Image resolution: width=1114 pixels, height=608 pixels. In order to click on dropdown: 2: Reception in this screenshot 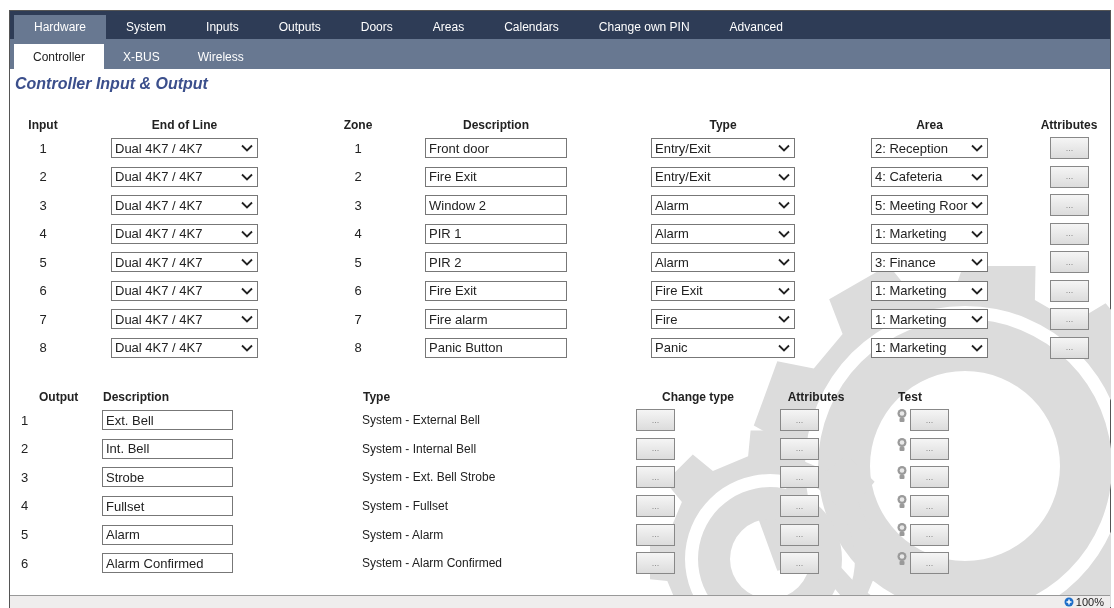, I will do `click(929, 148)`.